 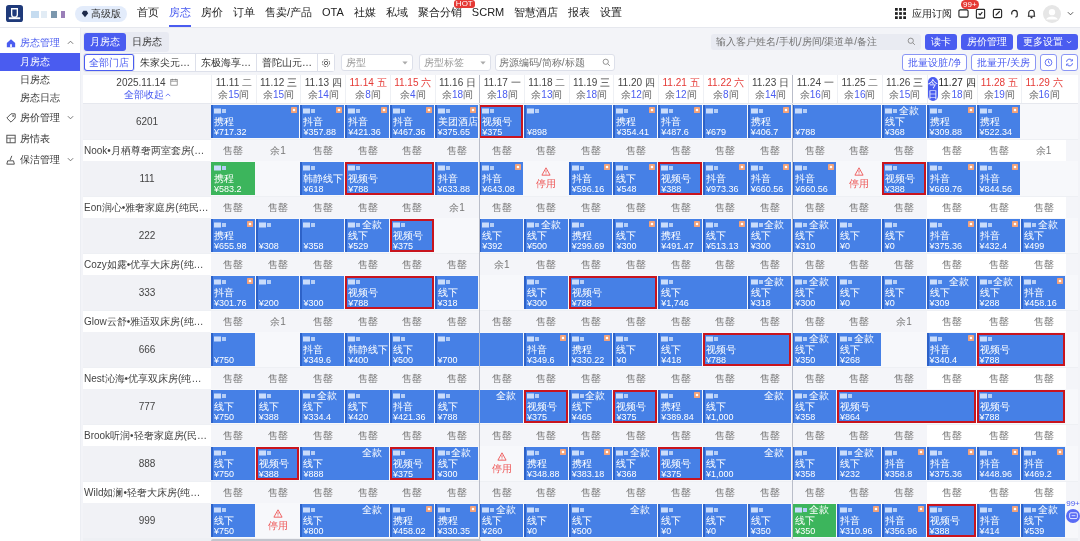 I want to click on refresh-button, so click(x=1069, y=62).